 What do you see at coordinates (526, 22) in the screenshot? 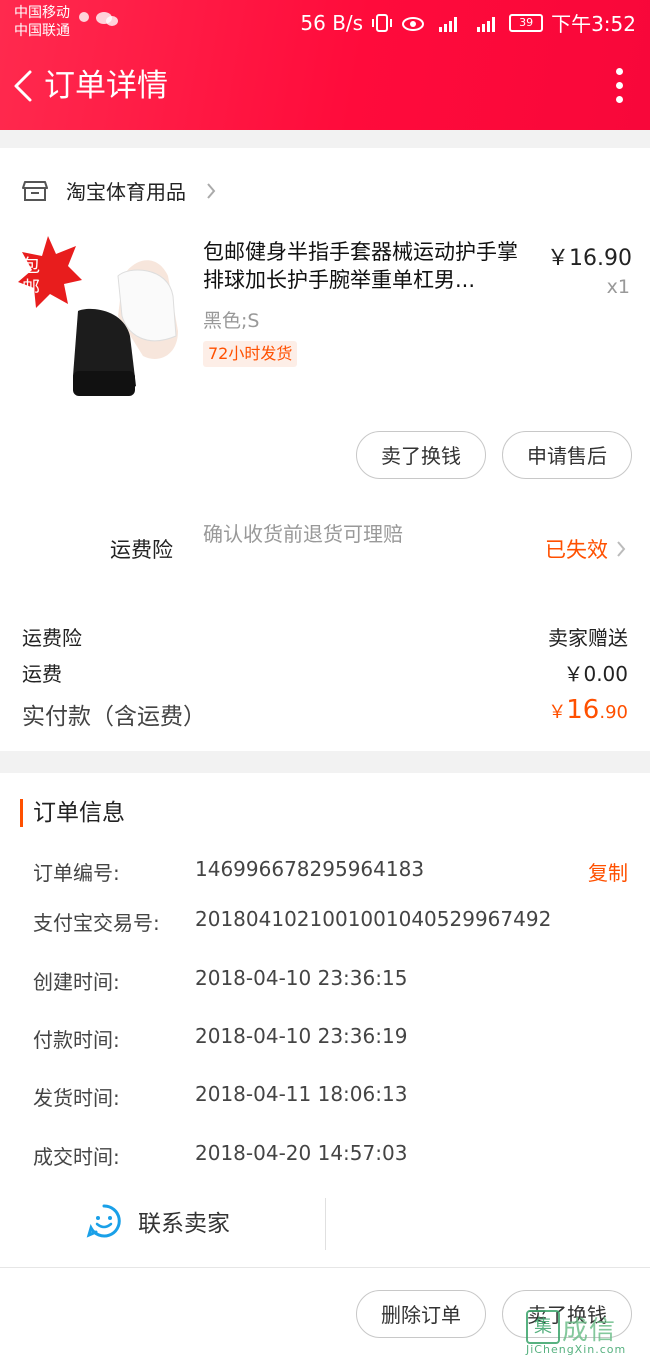
I see `battery-icon: 39` at bounding box center [526, 22].